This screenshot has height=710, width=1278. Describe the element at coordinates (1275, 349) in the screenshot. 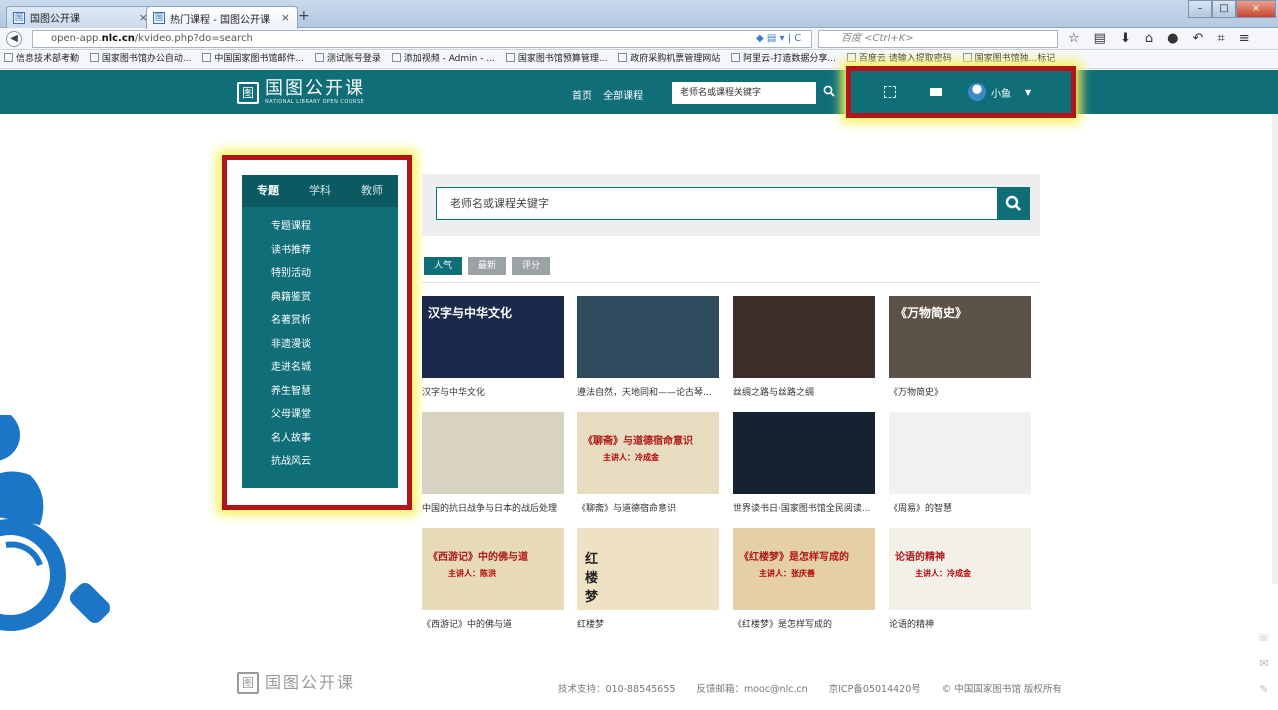

I see `scrollbar` at that location.